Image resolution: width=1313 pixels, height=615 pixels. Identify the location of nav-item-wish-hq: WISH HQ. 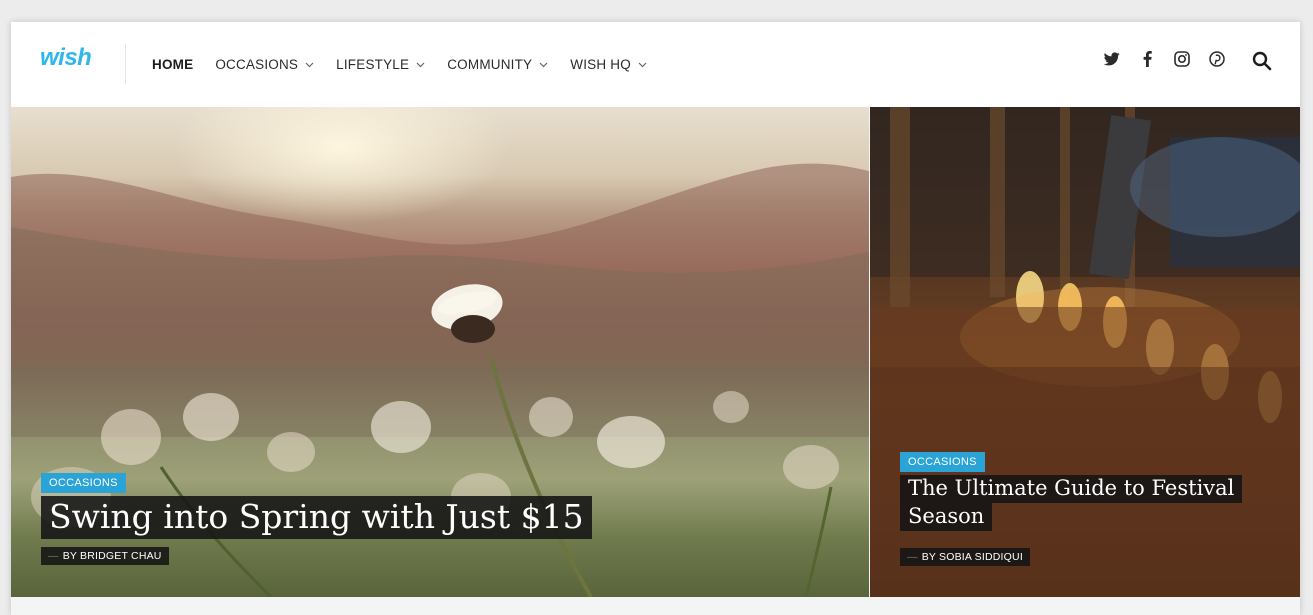
(608, 64).